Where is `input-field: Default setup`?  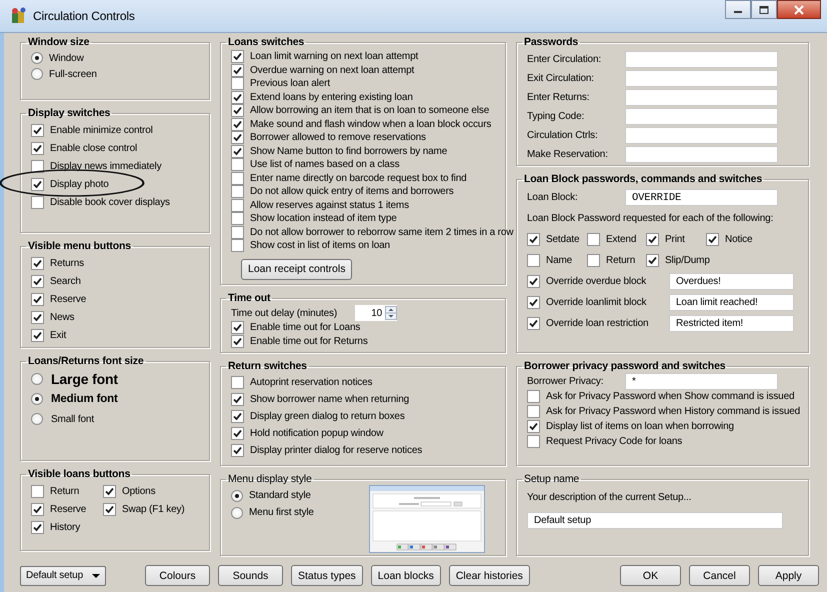 input-field: Default setup is located at coordinates (655, 520).